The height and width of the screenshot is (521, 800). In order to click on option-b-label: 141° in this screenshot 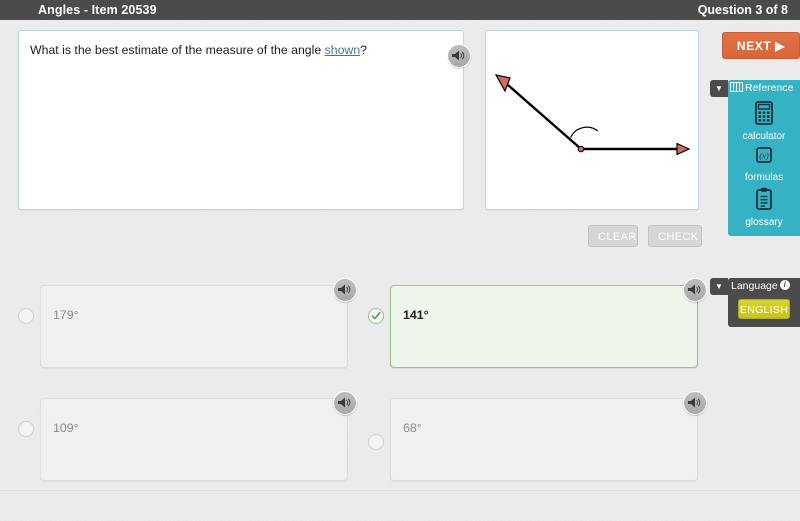, I will do `click(416, 315)`.